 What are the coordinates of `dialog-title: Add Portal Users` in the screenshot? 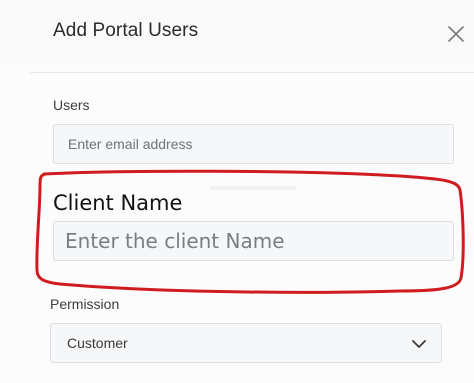 It's located at (126, 30).